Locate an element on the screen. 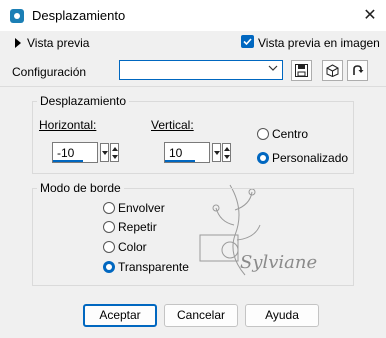 This screenshot has width=386, height=338. radio-envolver-label: Envolver is located at coordinates (141, 208).